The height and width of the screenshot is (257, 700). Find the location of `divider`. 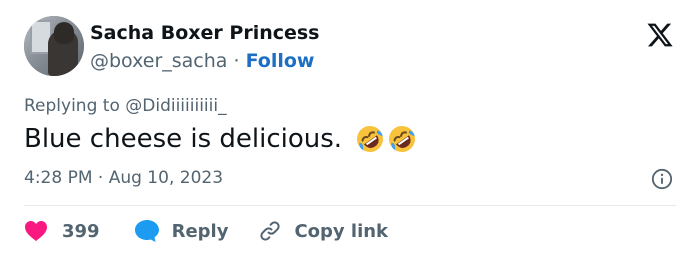

divider is located at coordinates (350, 205).